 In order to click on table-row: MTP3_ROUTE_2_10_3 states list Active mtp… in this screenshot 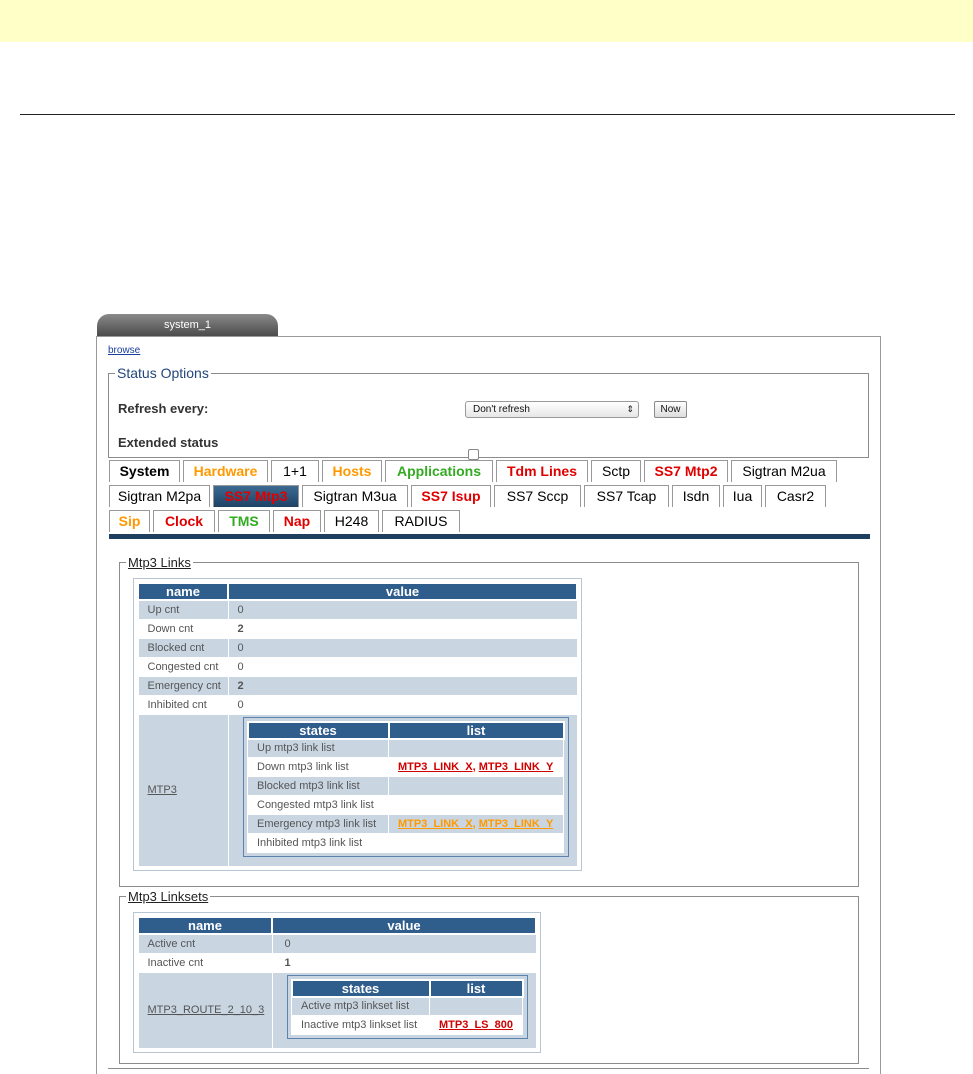, I will do `click(337, 1010)`.